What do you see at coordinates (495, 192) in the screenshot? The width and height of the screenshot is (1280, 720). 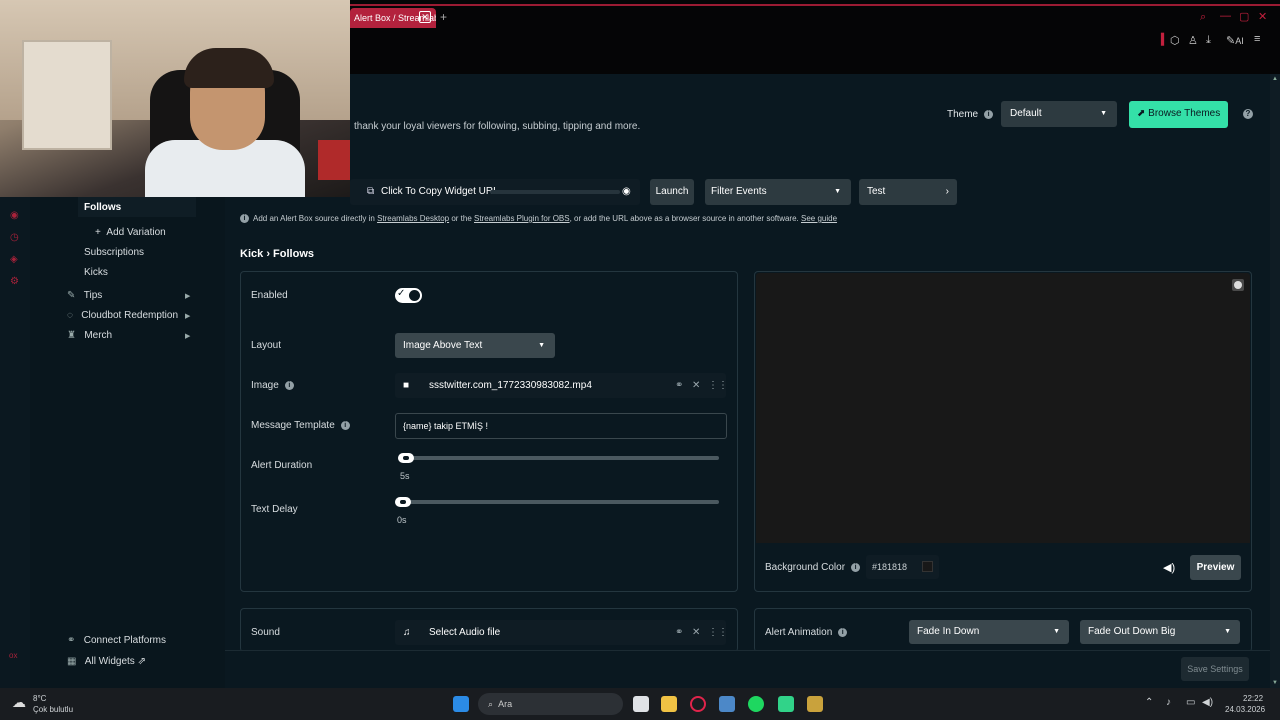 I see `widget-url-field: ⧉ Click To Copy Widget URL ◉` at bounding box center [495, 192].